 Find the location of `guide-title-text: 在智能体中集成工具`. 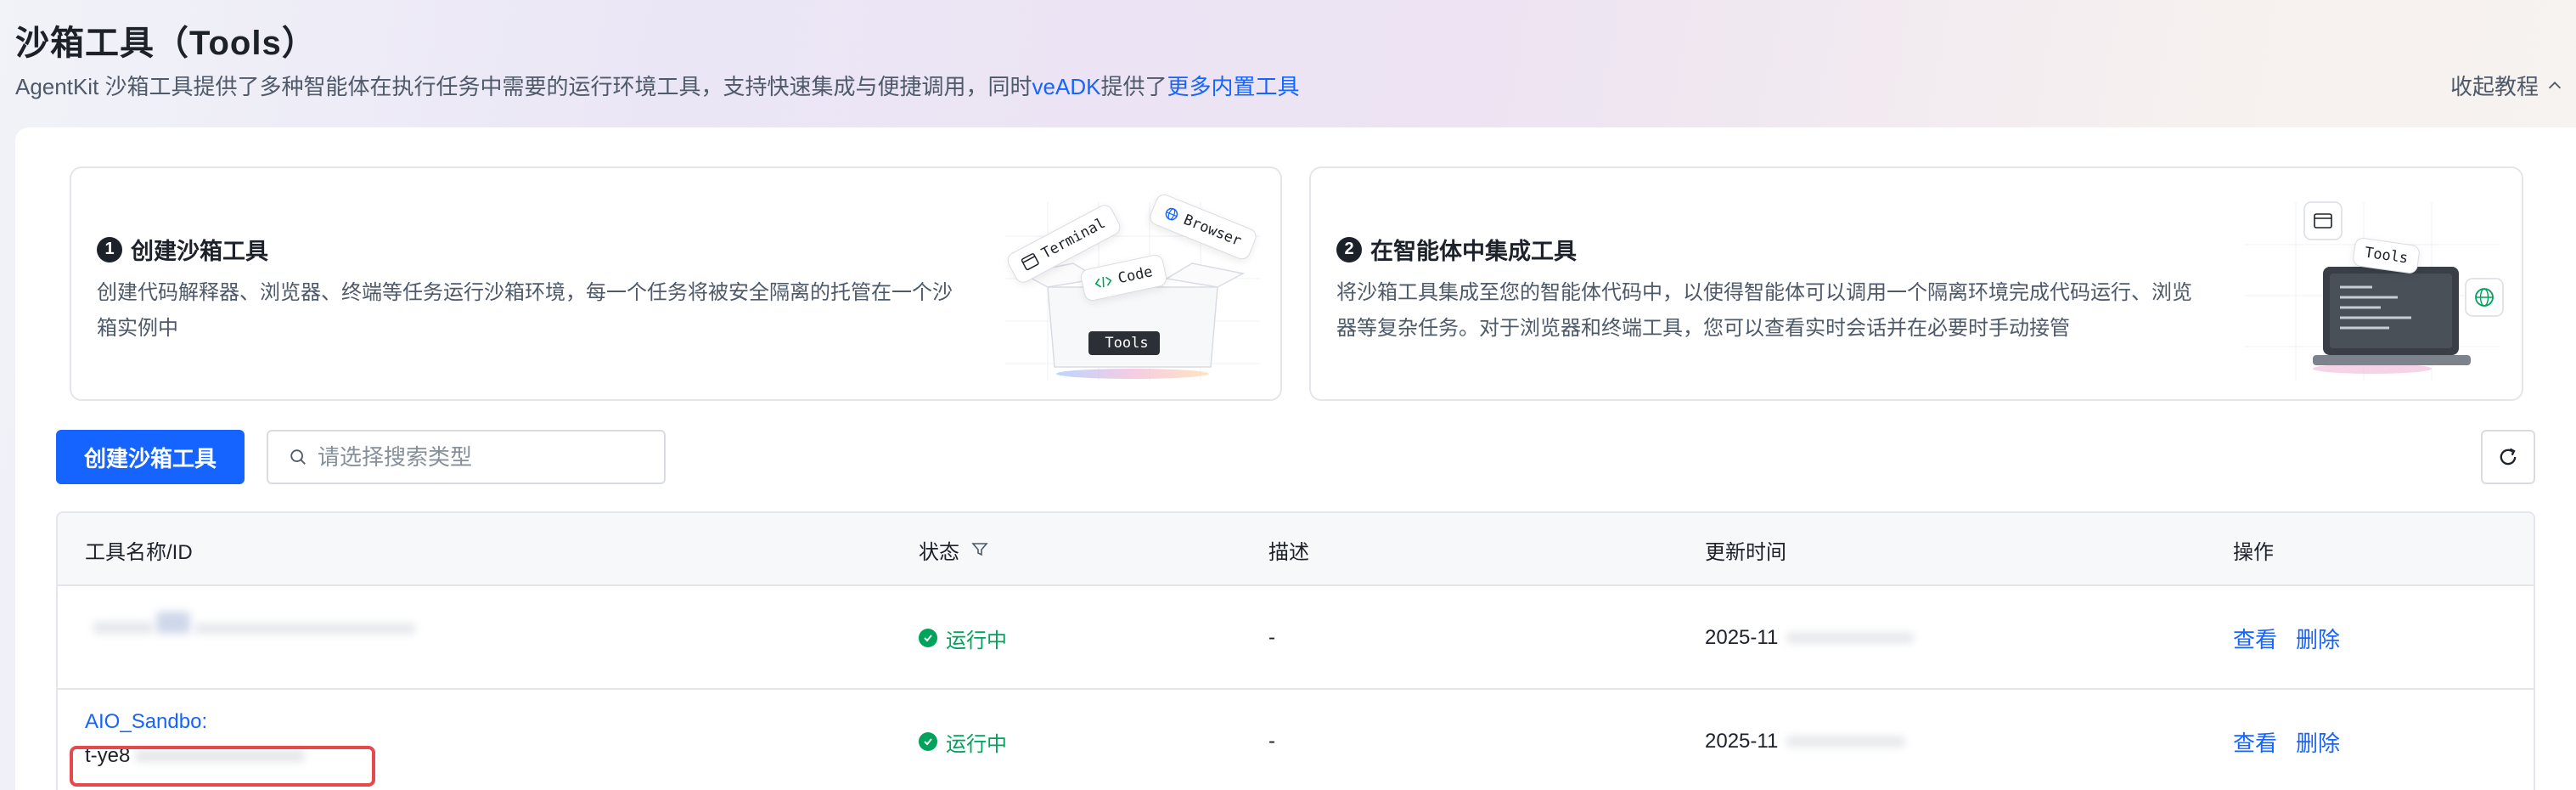

guide-title-text: 在智能体中集成工具 is located at coordinates (1473, 251).